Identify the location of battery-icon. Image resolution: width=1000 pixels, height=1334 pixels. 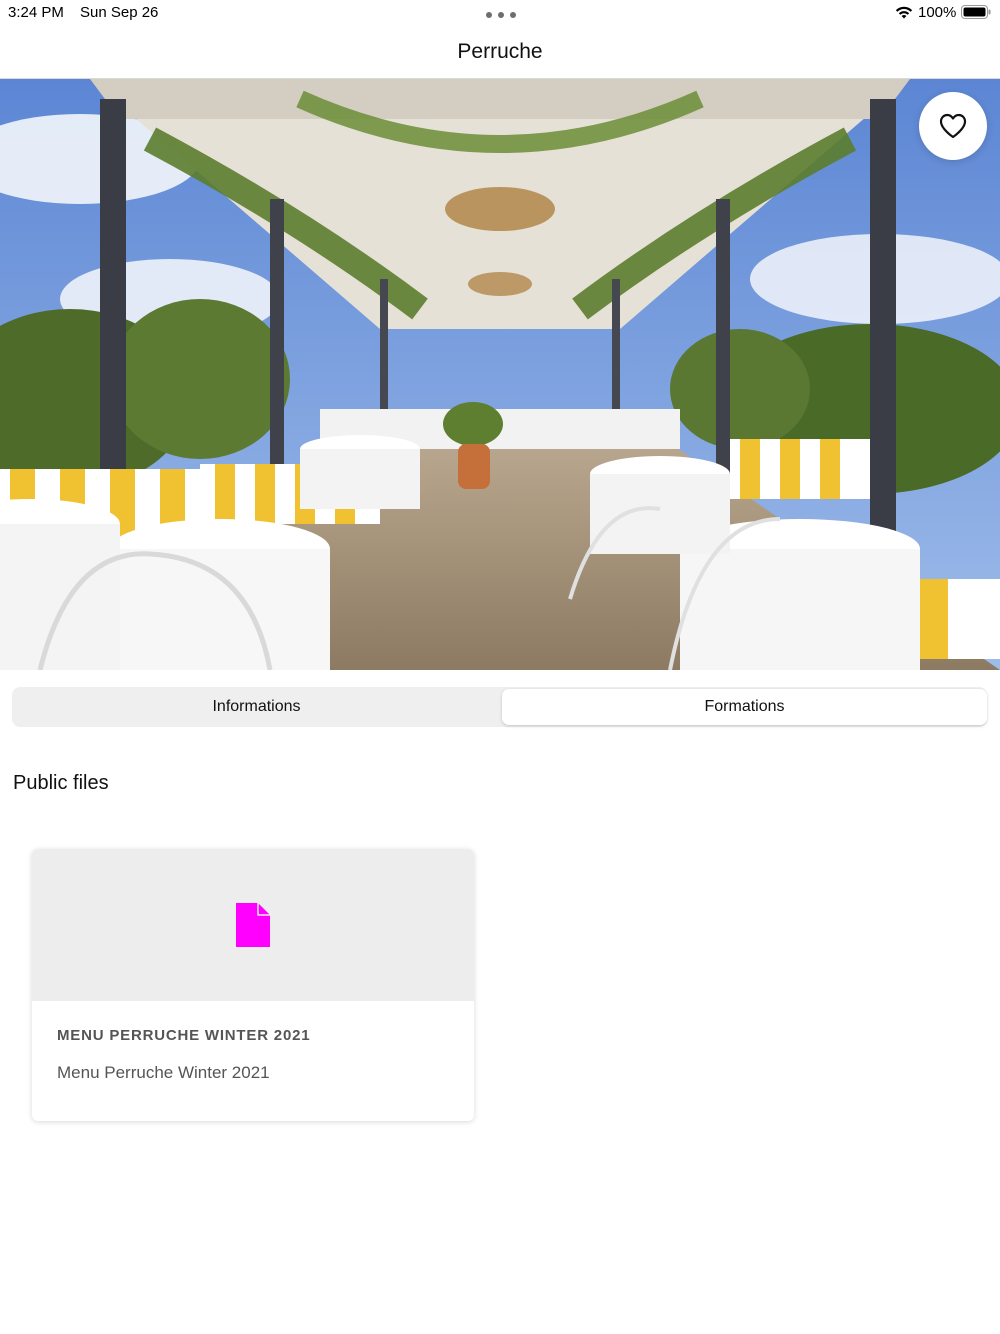
(976, 12).